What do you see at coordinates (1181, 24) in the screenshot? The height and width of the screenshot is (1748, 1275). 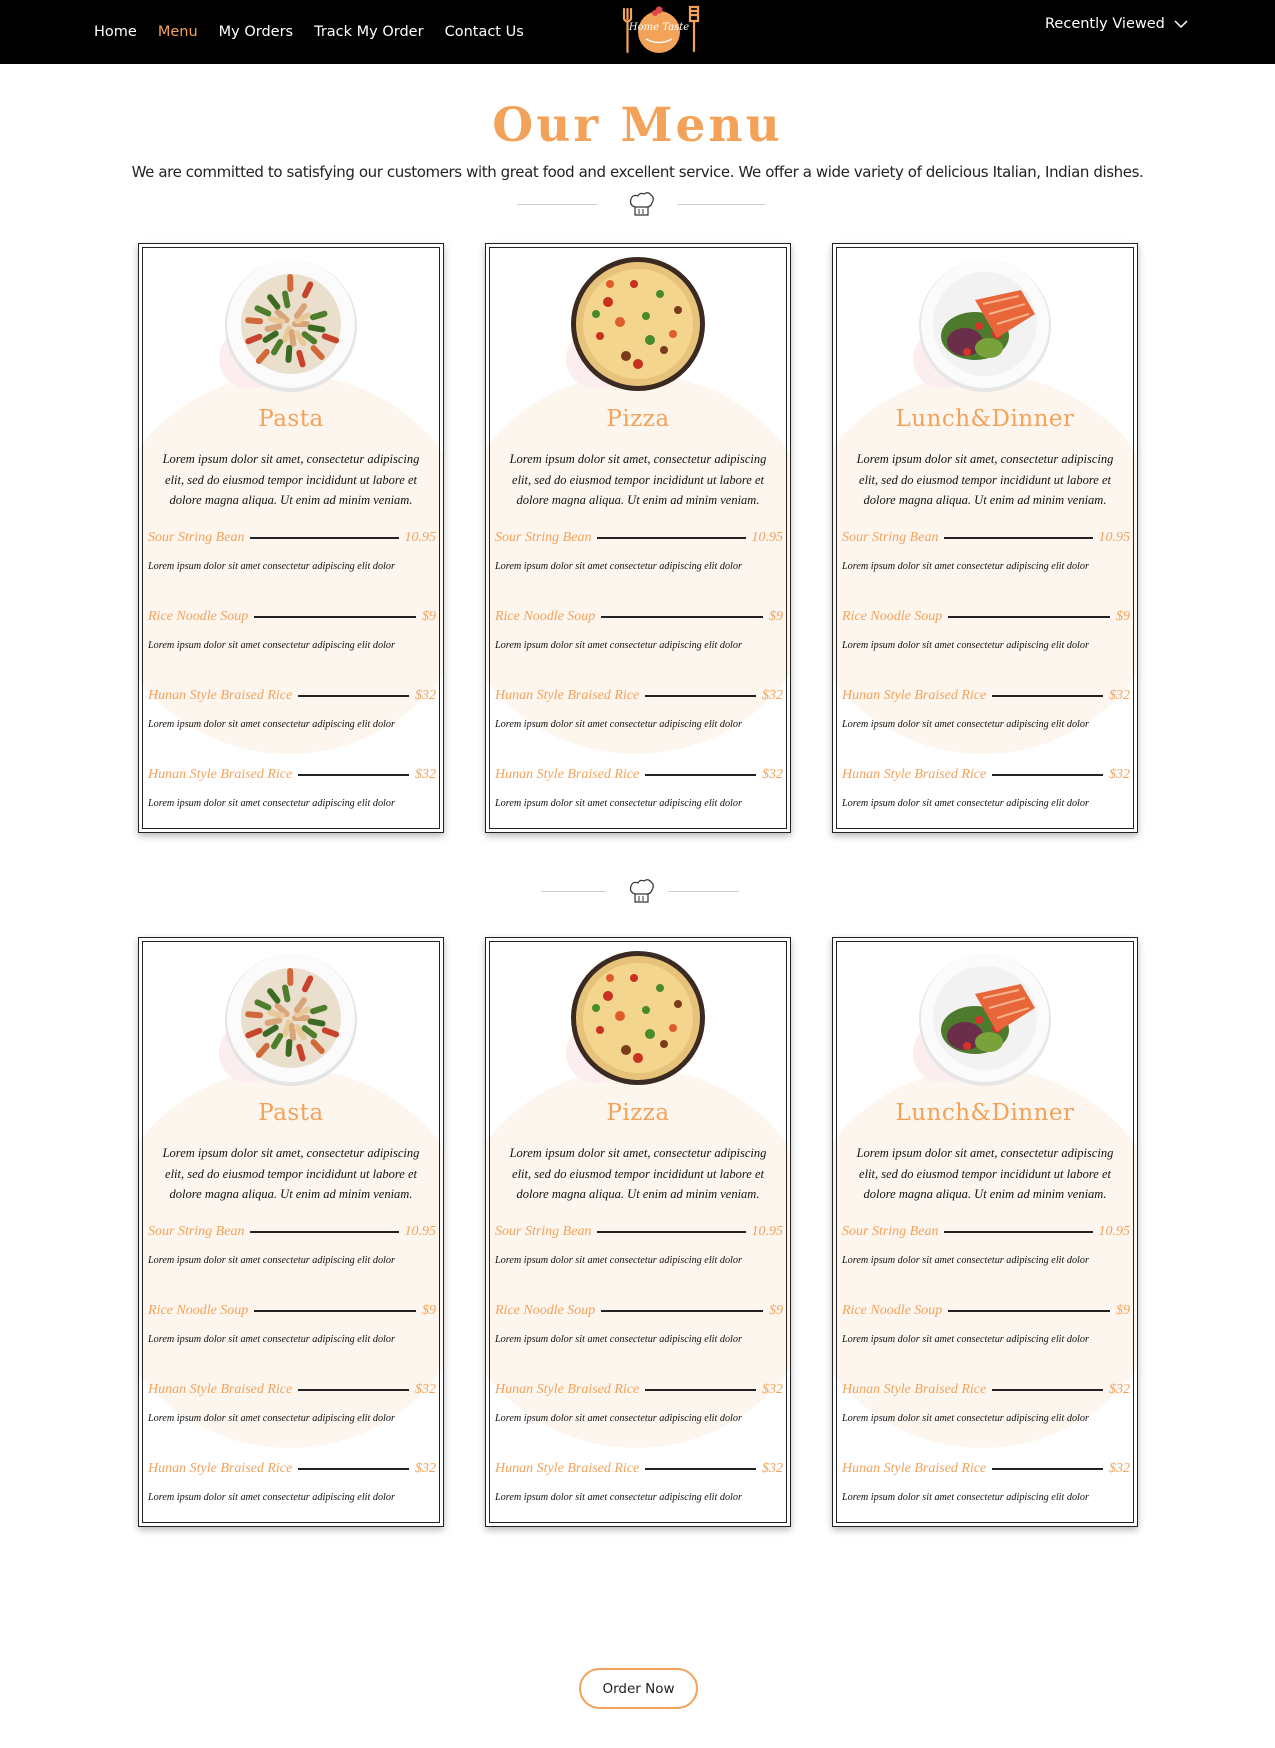 I see `chevron-down-icon` at bounding box center [1181, 24].